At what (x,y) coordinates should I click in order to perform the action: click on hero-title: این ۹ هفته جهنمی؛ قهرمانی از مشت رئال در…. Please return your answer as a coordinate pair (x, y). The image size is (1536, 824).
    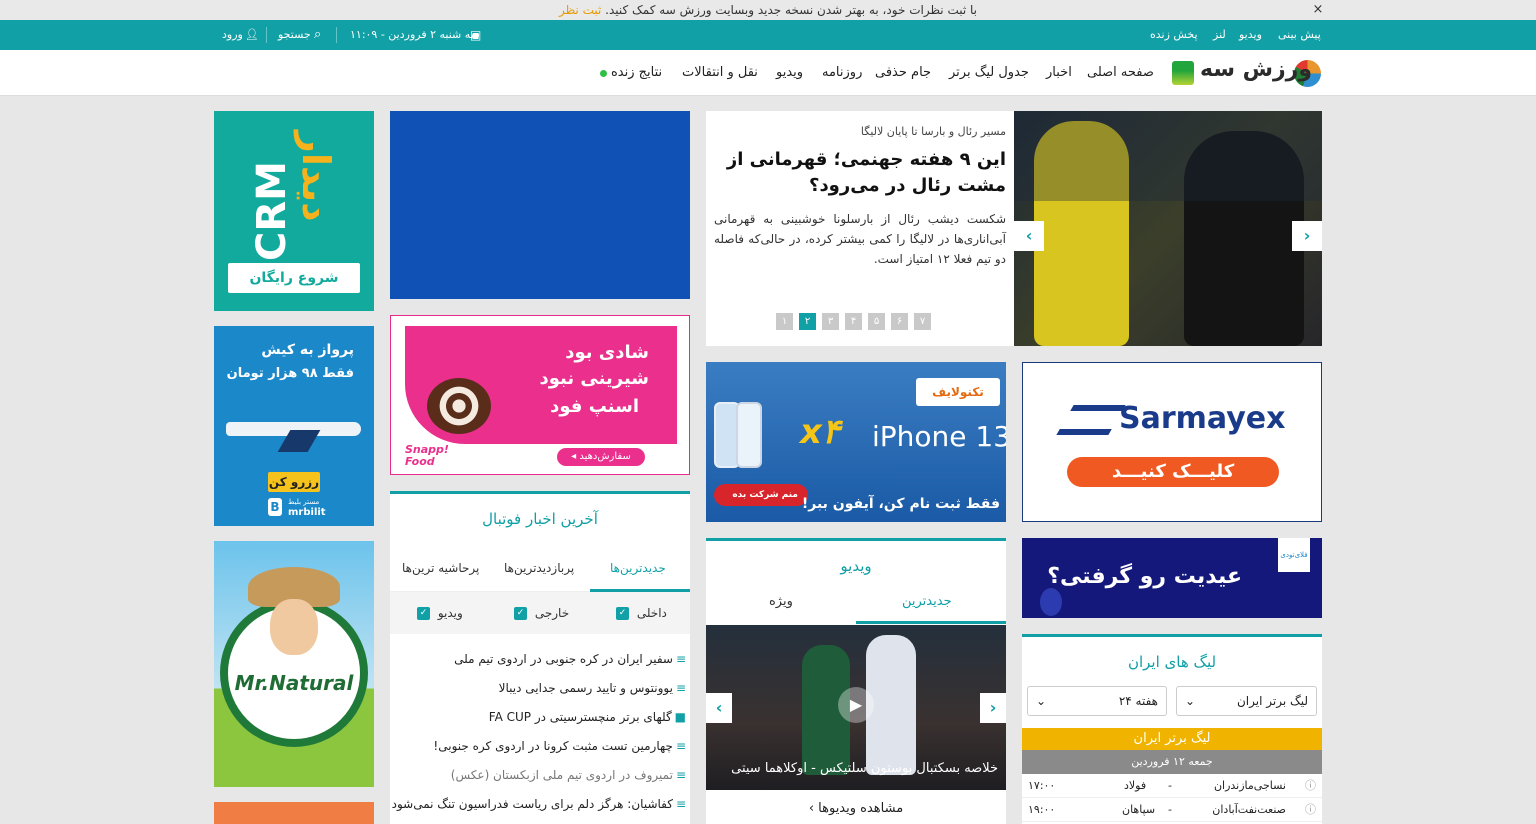
    Looking at the image, I should click on (864, 173).